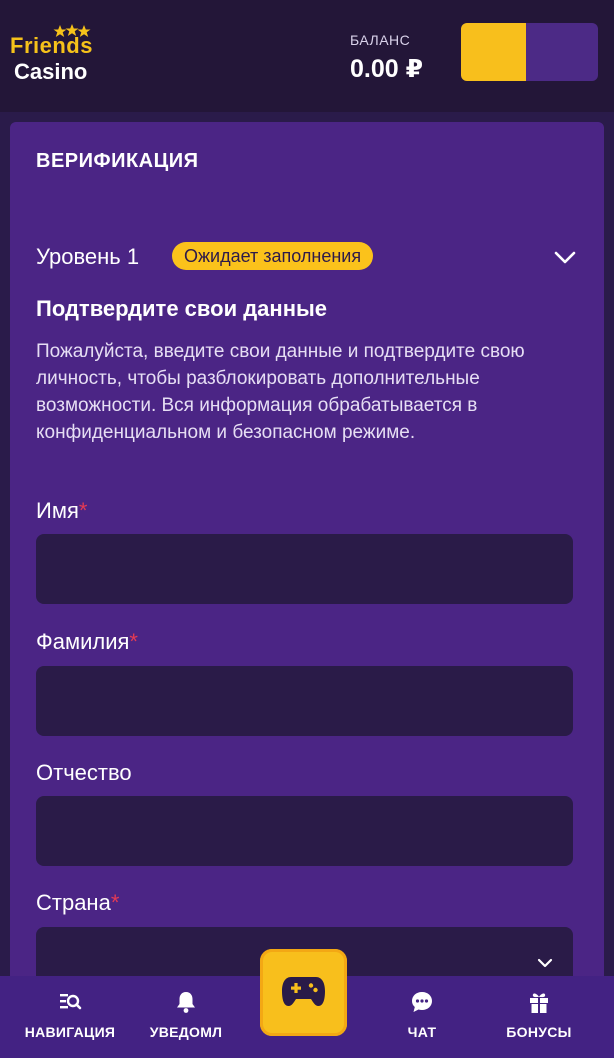 The height and width of the screenshot is (1058, 614). I want to click on page-title: ВЕРИФИКАЦИЯ, so click(117, 161).